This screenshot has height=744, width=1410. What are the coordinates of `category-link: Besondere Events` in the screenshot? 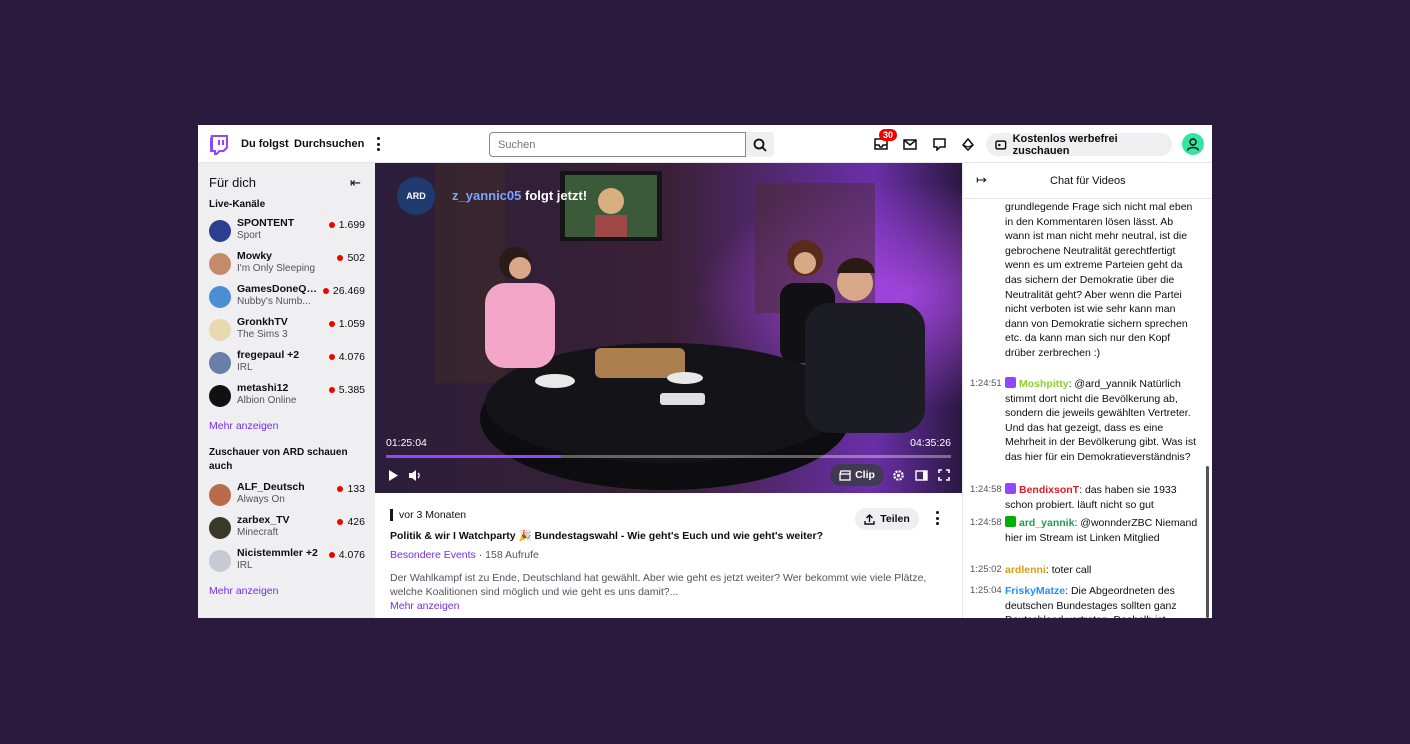 It's located at (433, 555).